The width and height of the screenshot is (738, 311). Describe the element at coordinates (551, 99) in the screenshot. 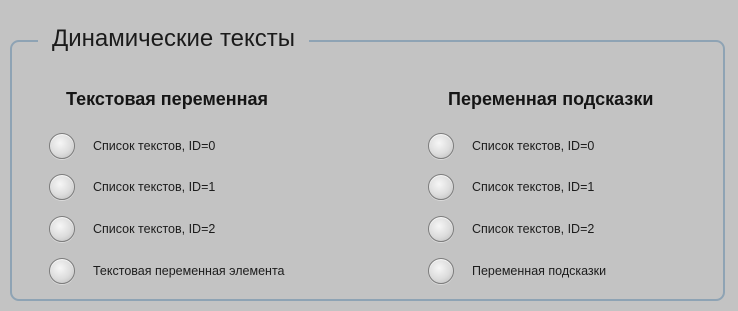

I see `tooltip-variable-header: Переменная подсказки` at that location.